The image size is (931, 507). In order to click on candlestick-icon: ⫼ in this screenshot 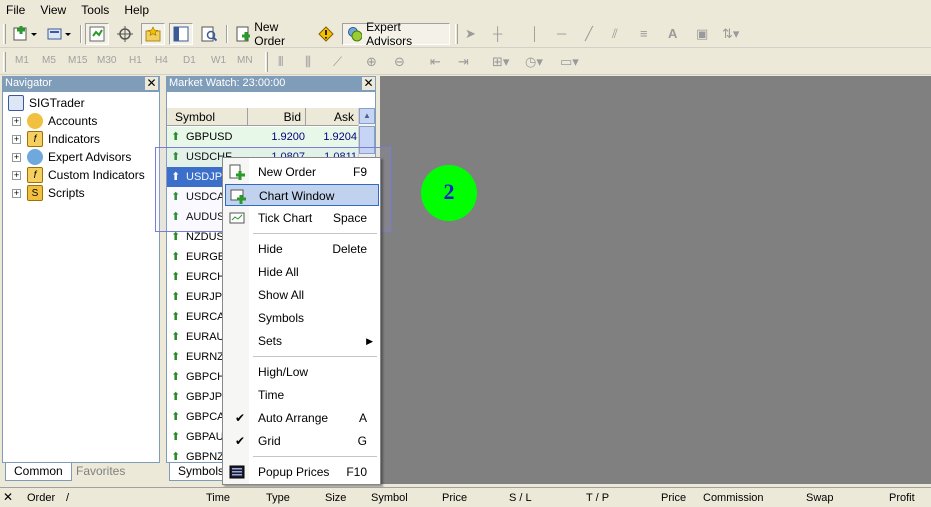, I will do `click(308, 62)`.